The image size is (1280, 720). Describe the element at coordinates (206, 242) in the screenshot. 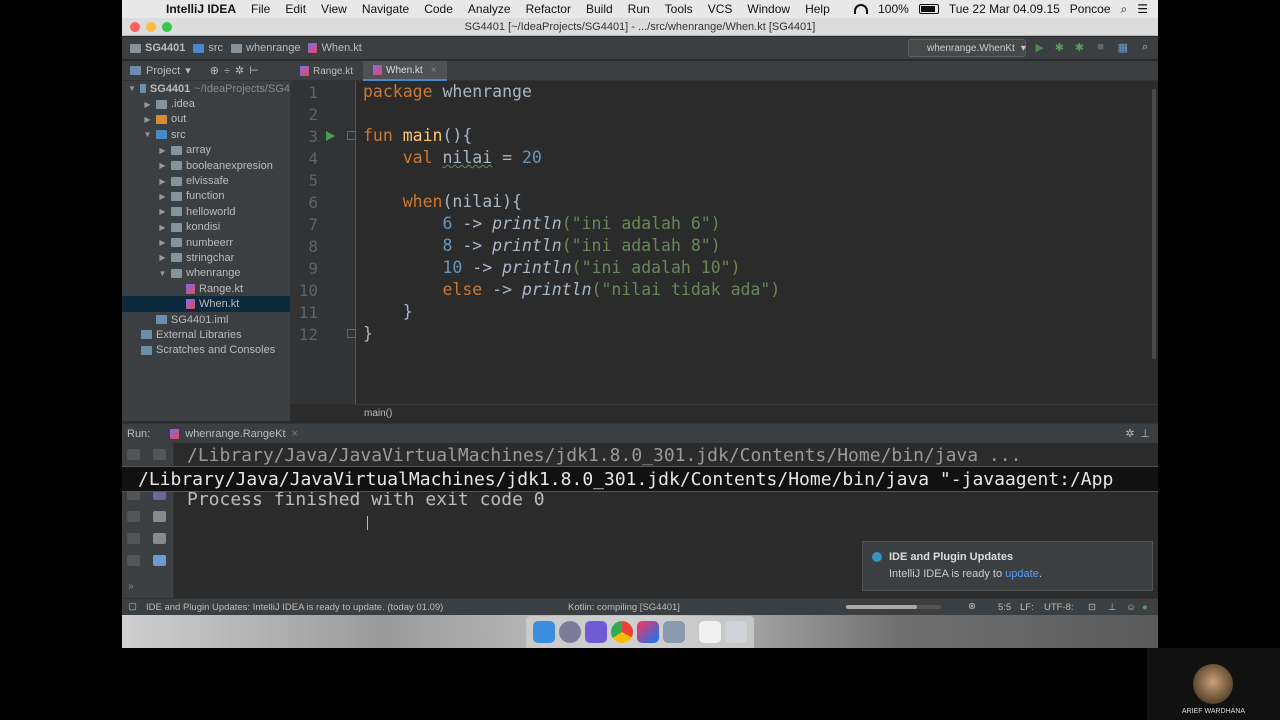

I see `tree-item: ▶ numbeerr` at that location.